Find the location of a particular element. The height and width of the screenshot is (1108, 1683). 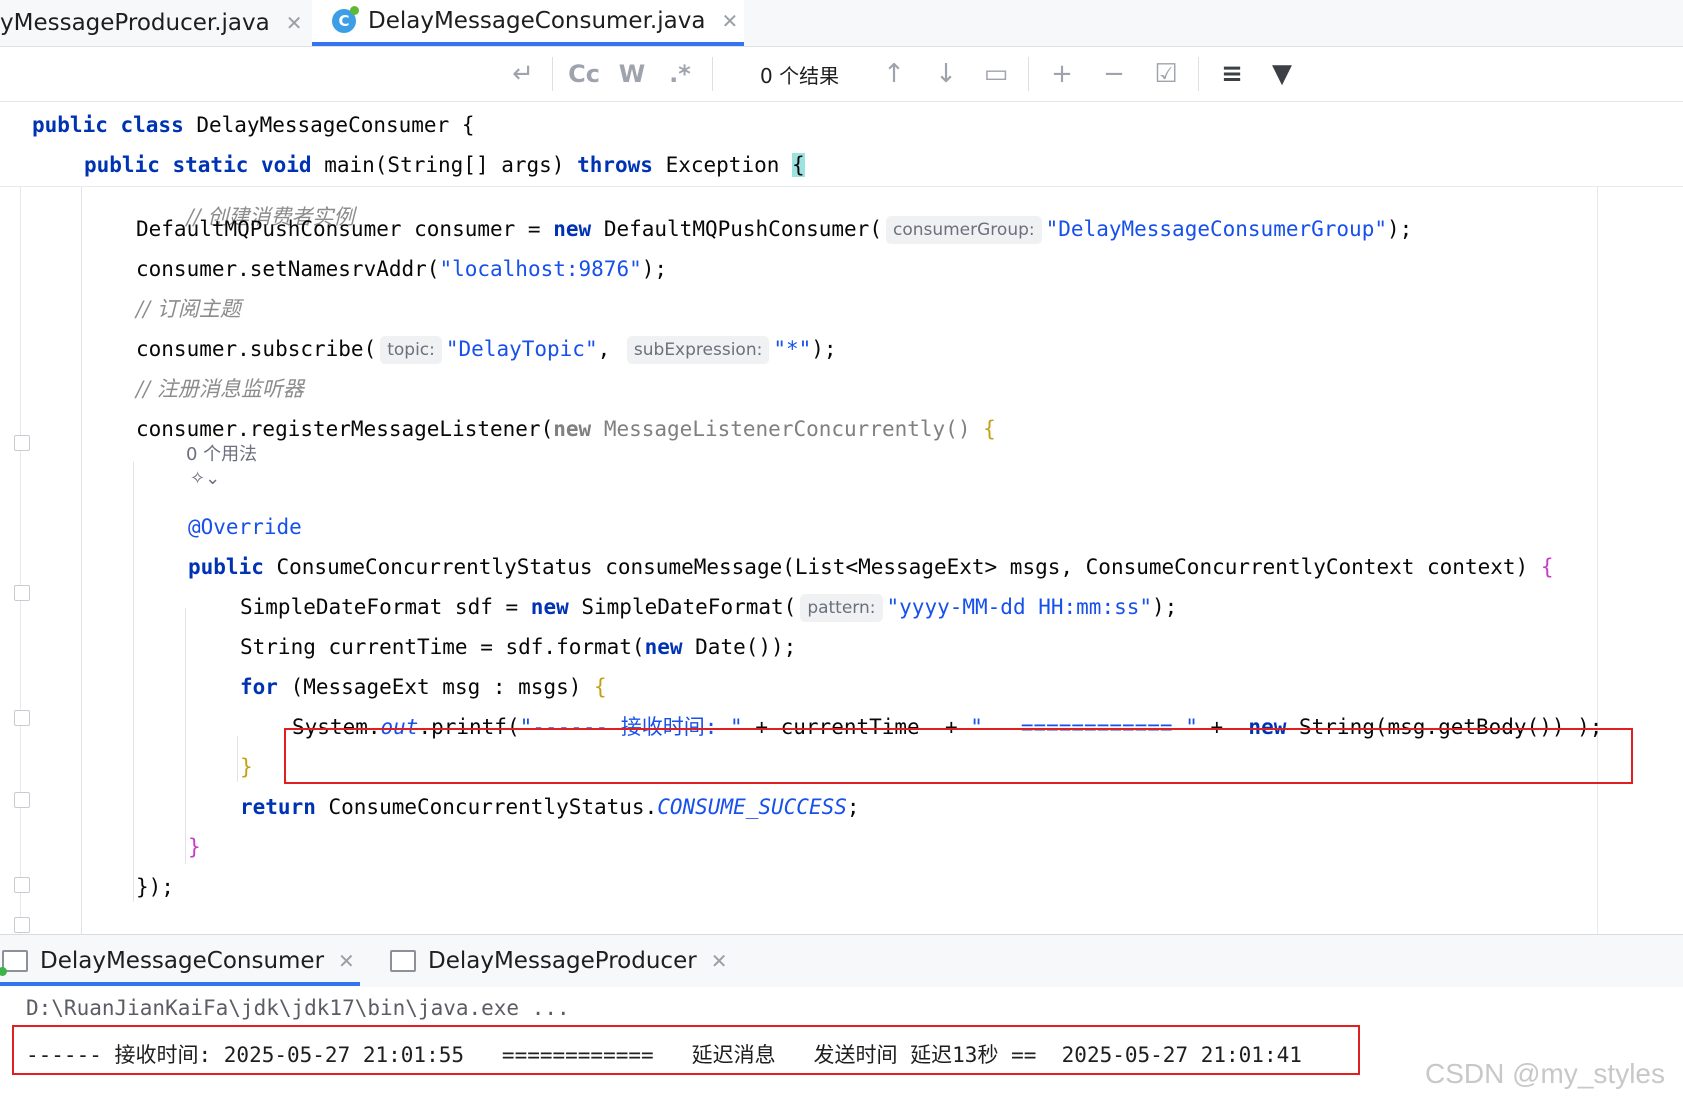

keyword: return is located at coordinates (278, 807).